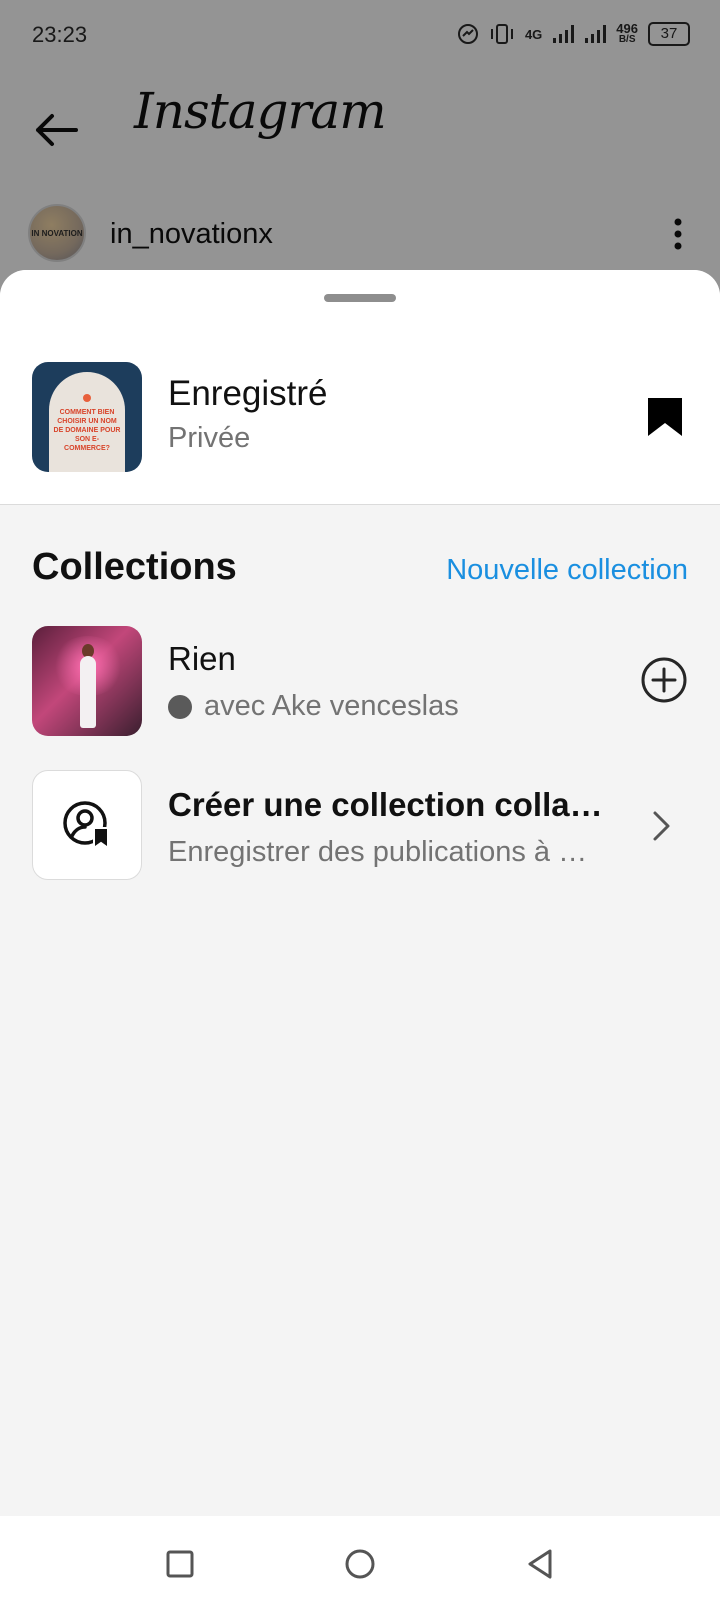  Describe the element at coordinates (202, 658) in the screenshot. I see `collection-title: Rien` at that location.